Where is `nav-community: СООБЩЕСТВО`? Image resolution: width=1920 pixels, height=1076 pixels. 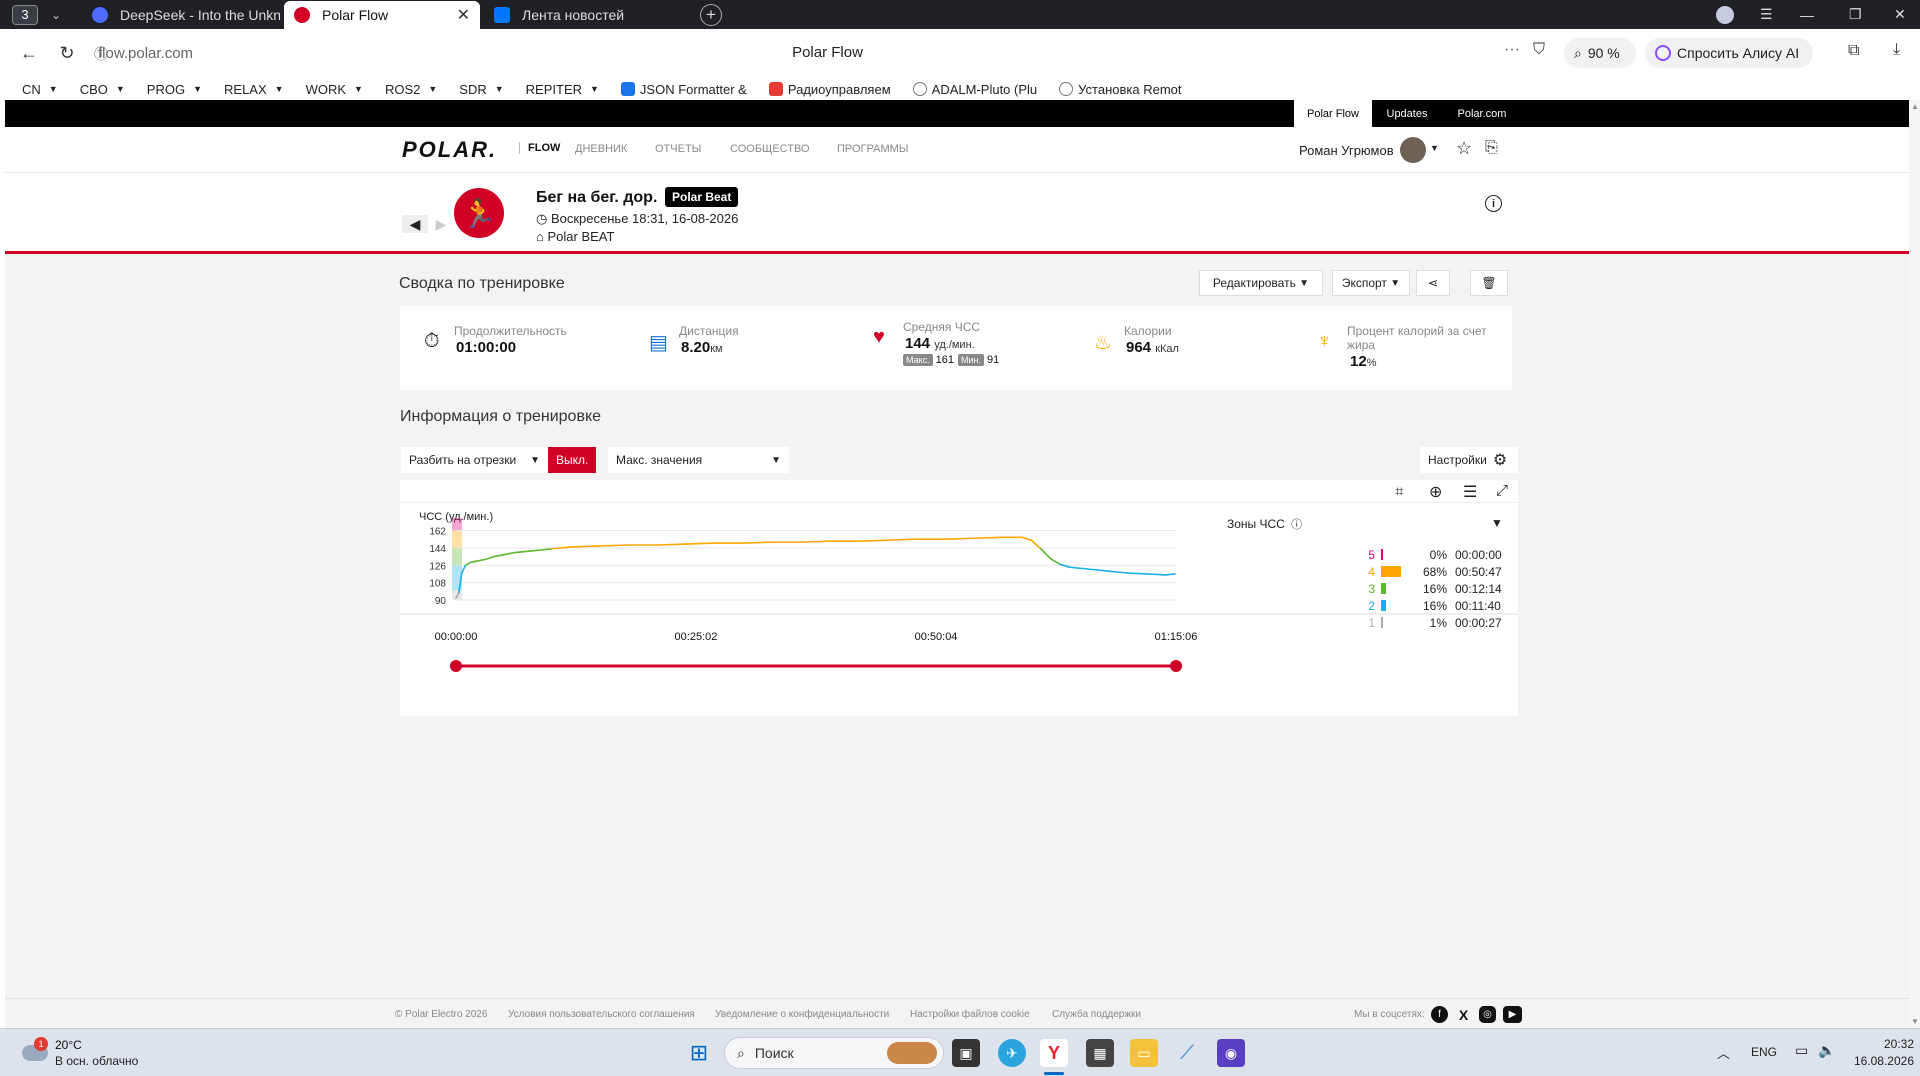 nav-community: СООБЩЕСТВО is located at coordinates (770, 149).